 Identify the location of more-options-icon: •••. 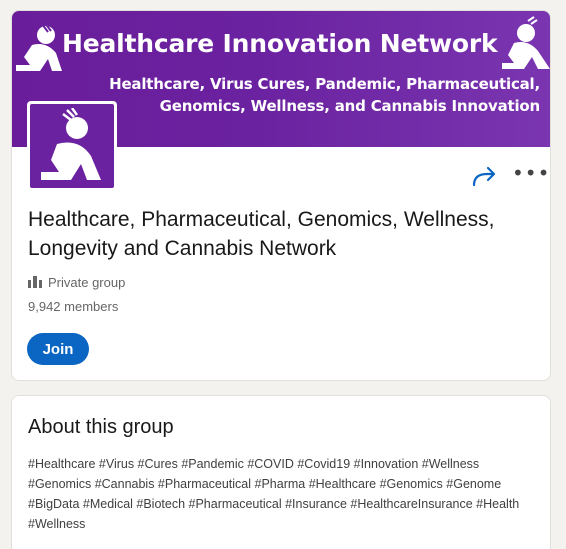
(530, 175).